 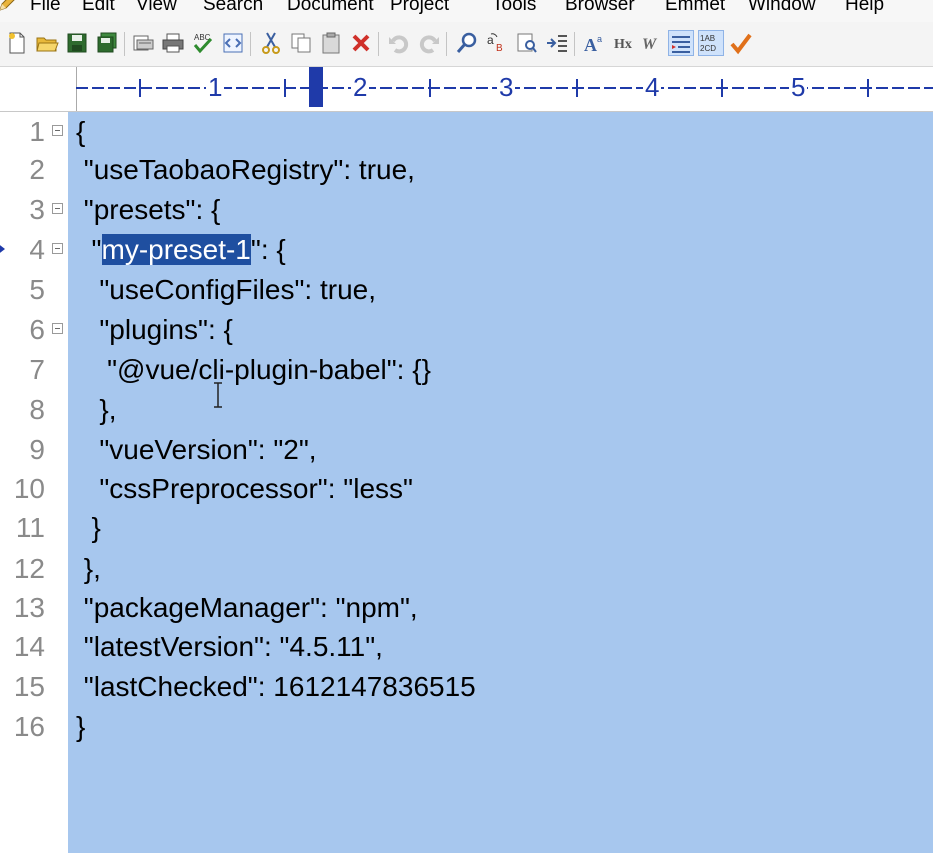 What do you see at coordinates (466, 330) in the screenshot?
I see `editor-line: 6 "plugins": {` at bounding box center [466, 330].